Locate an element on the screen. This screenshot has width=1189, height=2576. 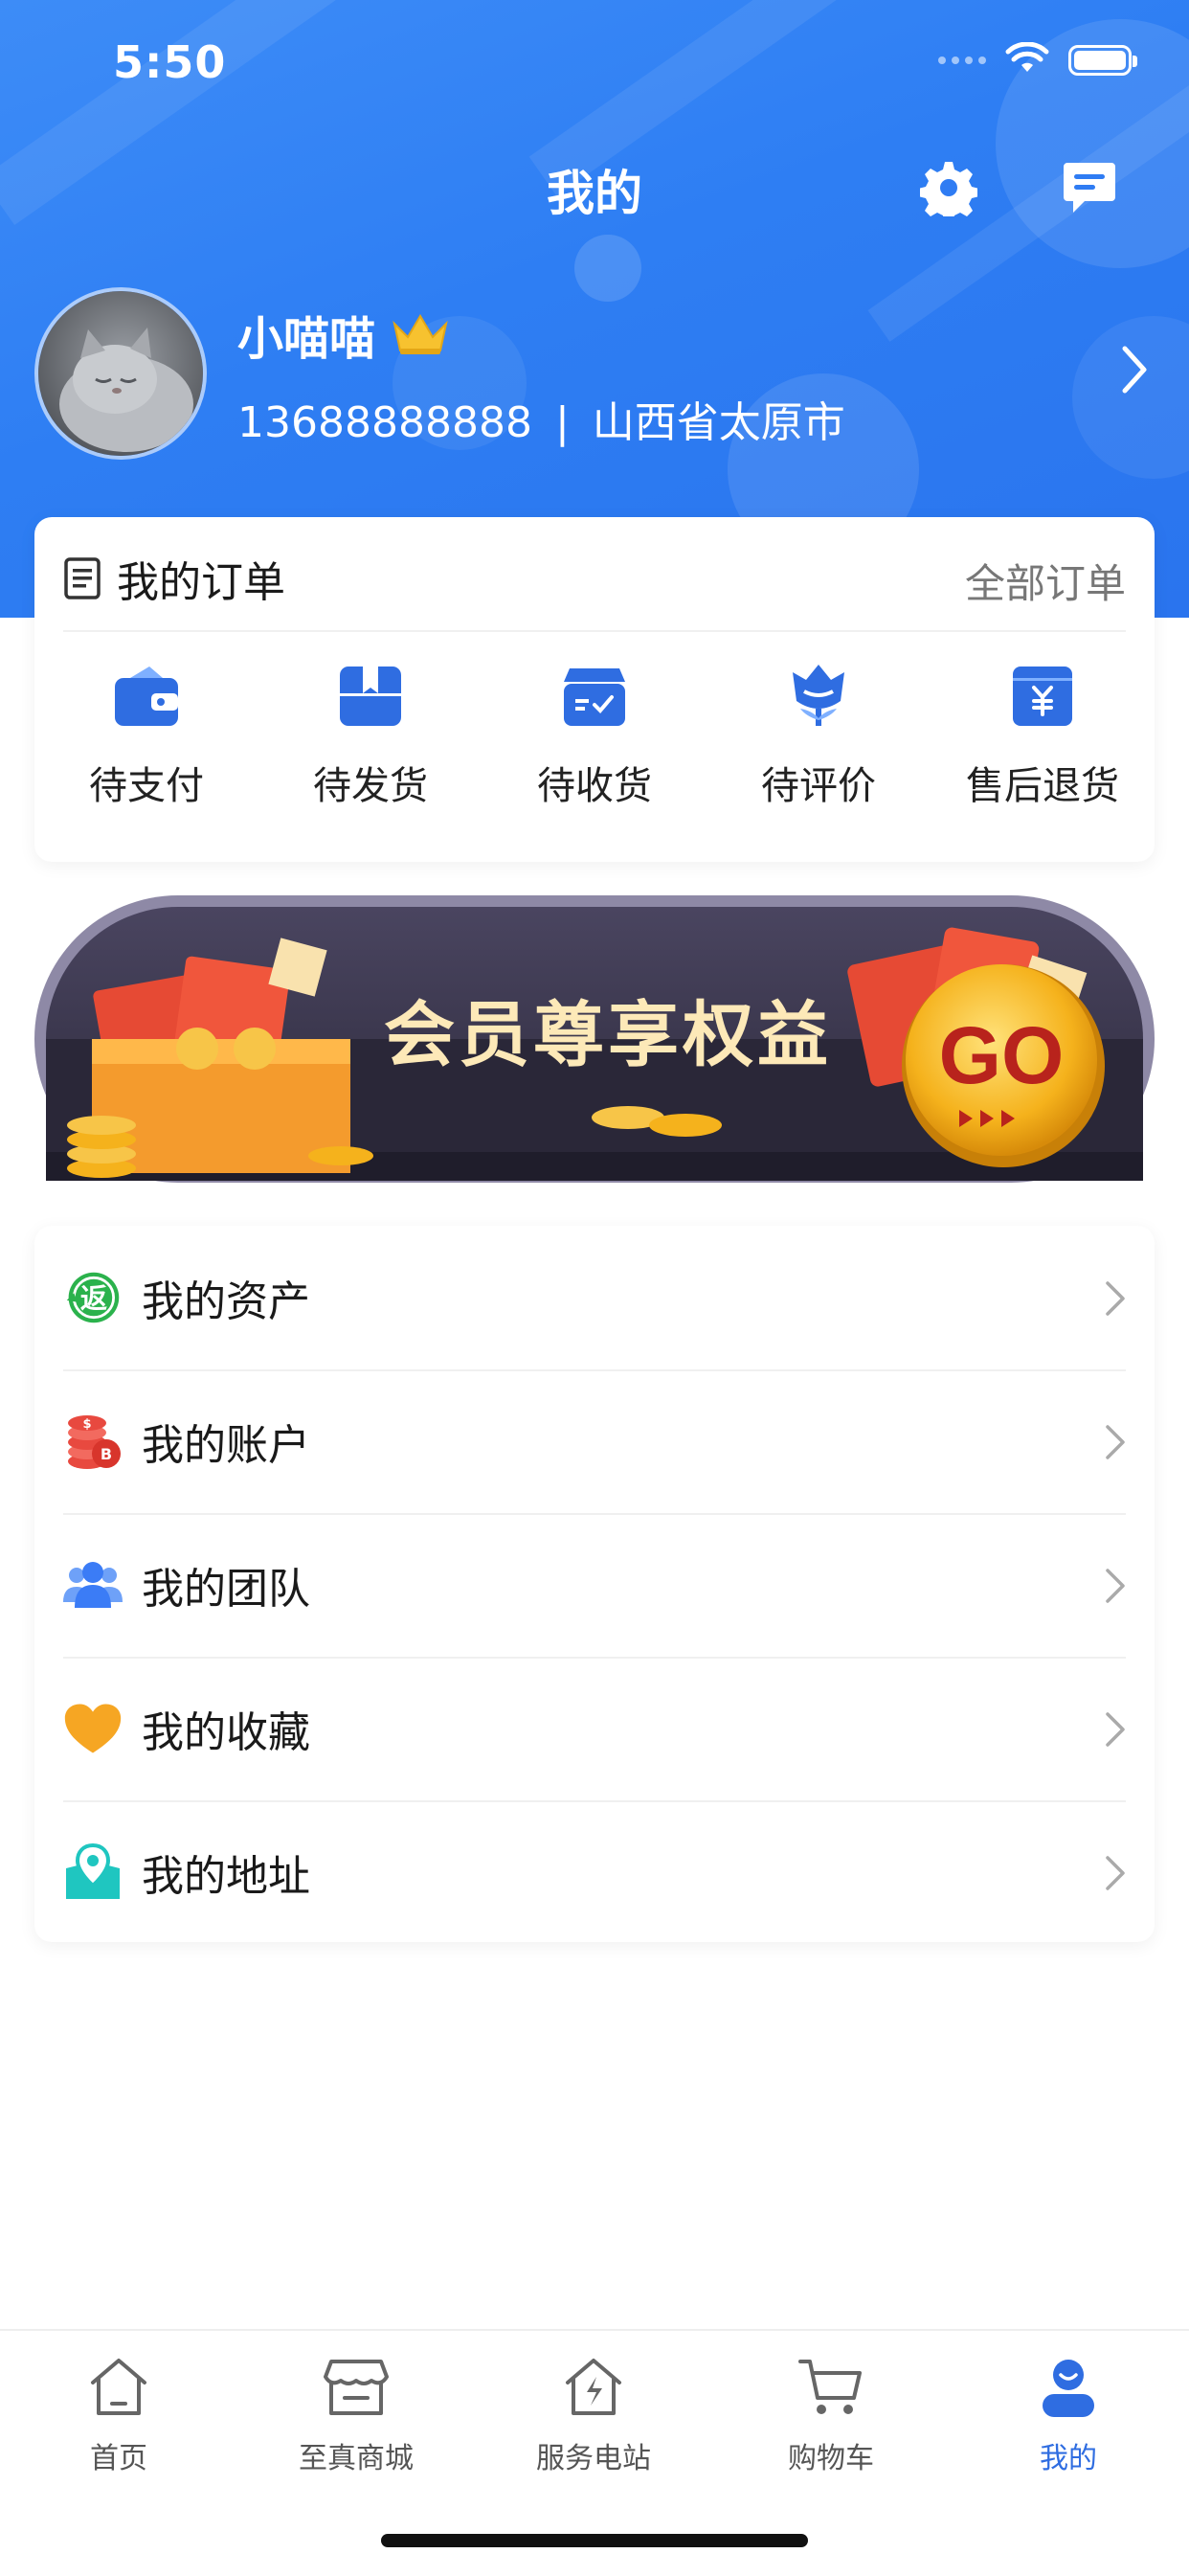
tab-label: 首页 is located at coordinates (118, 2458).